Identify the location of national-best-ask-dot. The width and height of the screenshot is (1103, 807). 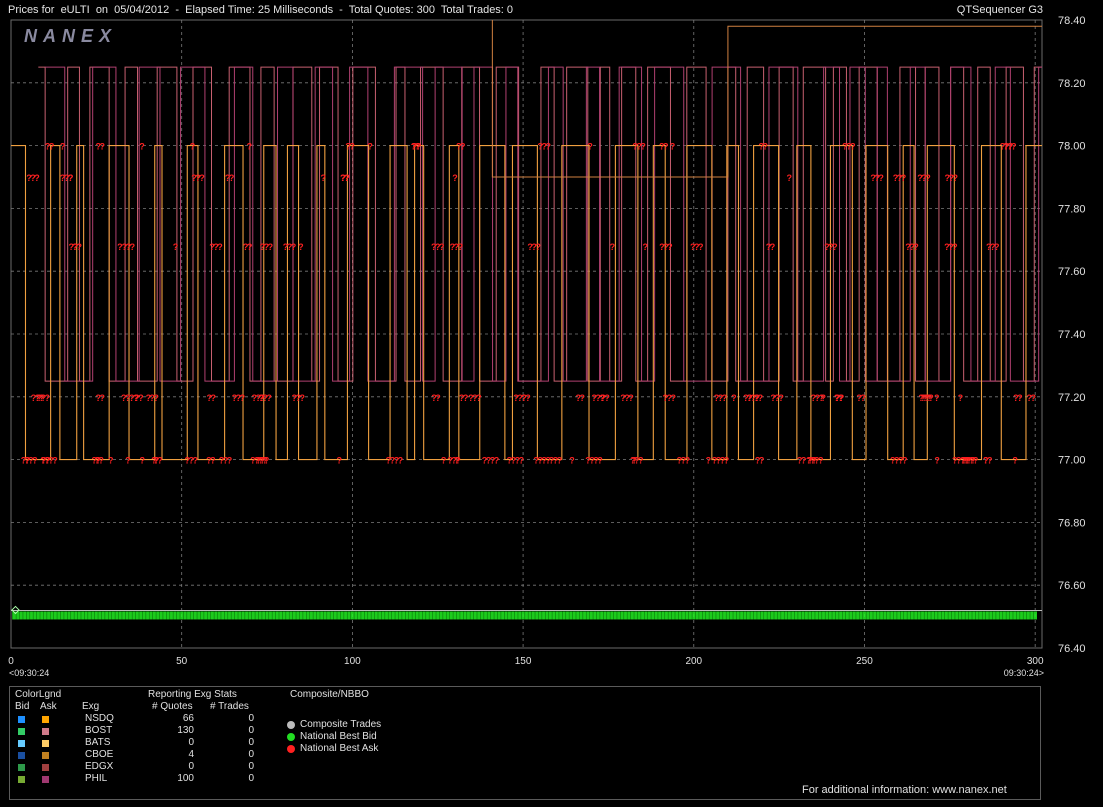
(291, 749).